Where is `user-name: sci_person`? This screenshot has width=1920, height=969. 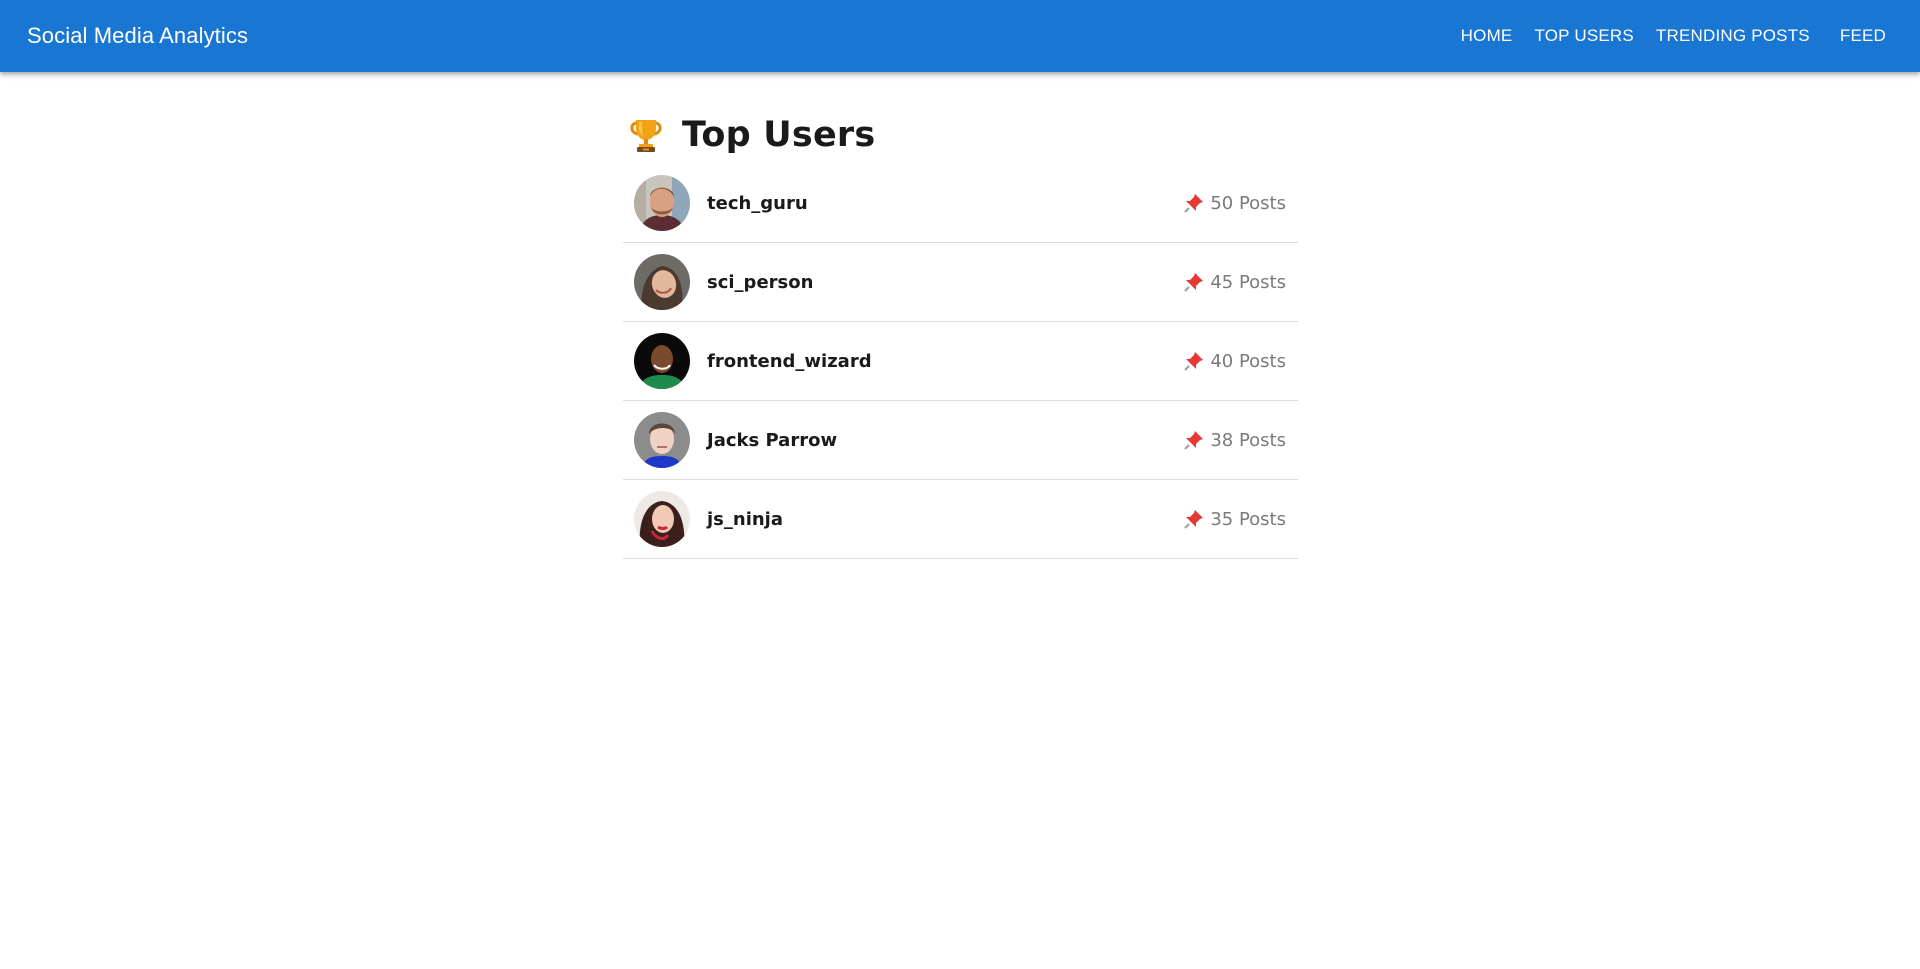
user-name: sci_person is located at coordinates (760, 282).